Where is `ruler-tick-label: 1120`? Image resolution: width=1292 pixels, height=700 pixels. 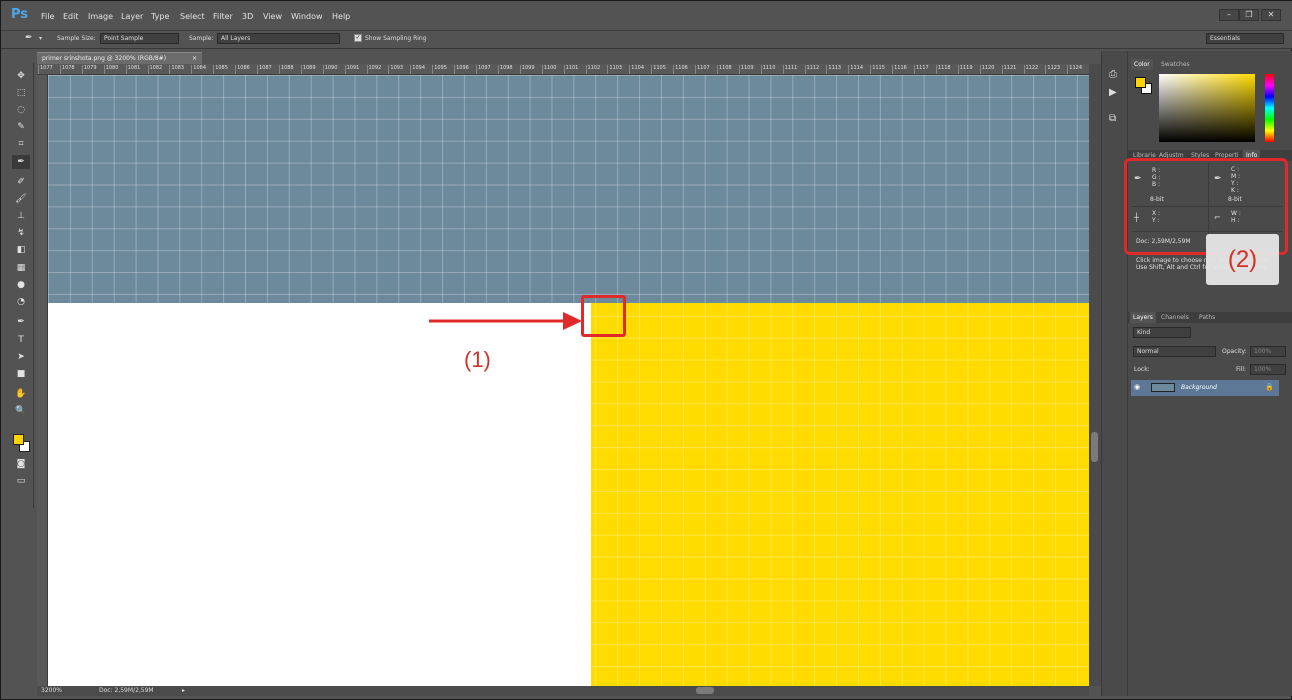 ruler-tick-label: 1120 is located at coordinates (986, 69).